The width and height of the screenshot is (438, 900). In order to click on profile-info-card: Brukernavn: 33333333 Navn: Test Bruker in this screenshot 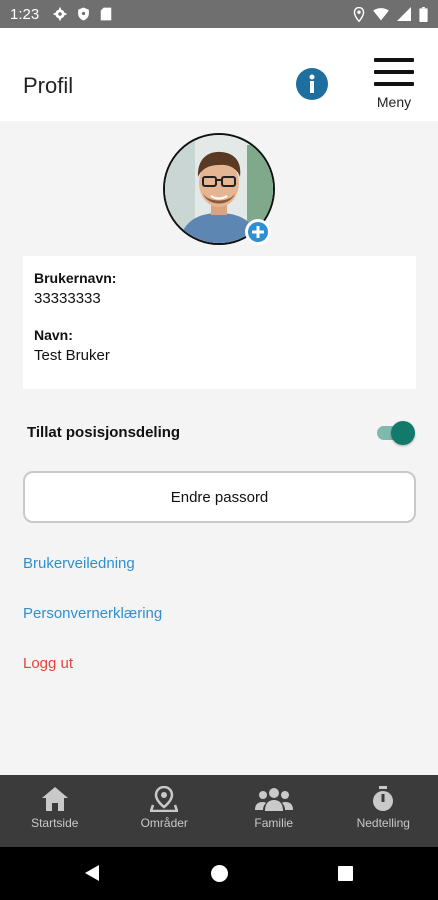, I will do `click(219, 322)`.